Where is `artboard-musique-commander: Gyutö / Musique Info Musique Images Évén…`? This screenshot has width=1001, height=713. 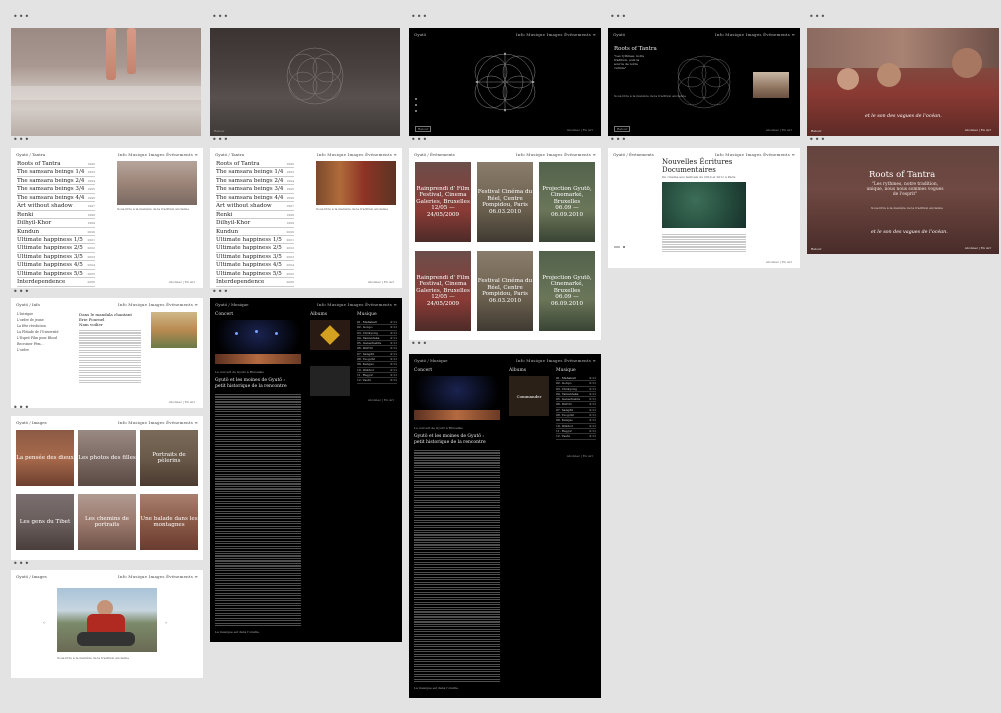 artboard-musique-commander: Gyutö / Musique Info Musique Images Évén… is located at coordinates (505, 526).